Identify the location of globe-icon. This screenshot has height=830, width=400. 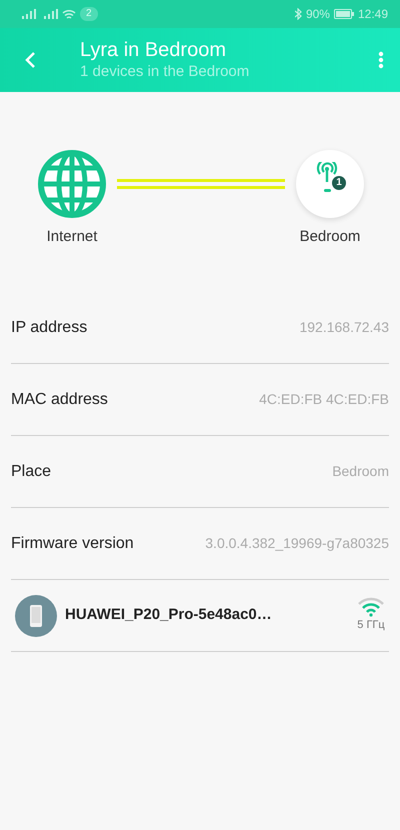
(72, 184).